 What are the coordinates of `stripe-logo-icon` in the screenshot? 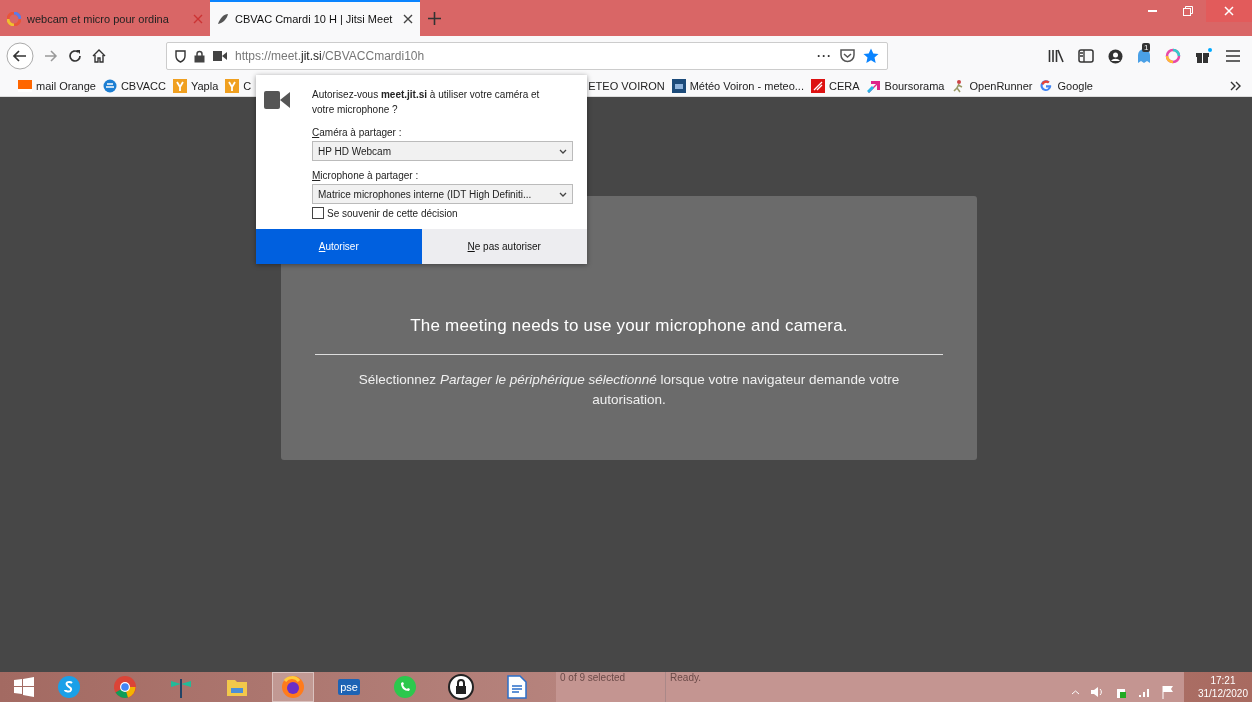 It's located at (818, 86).